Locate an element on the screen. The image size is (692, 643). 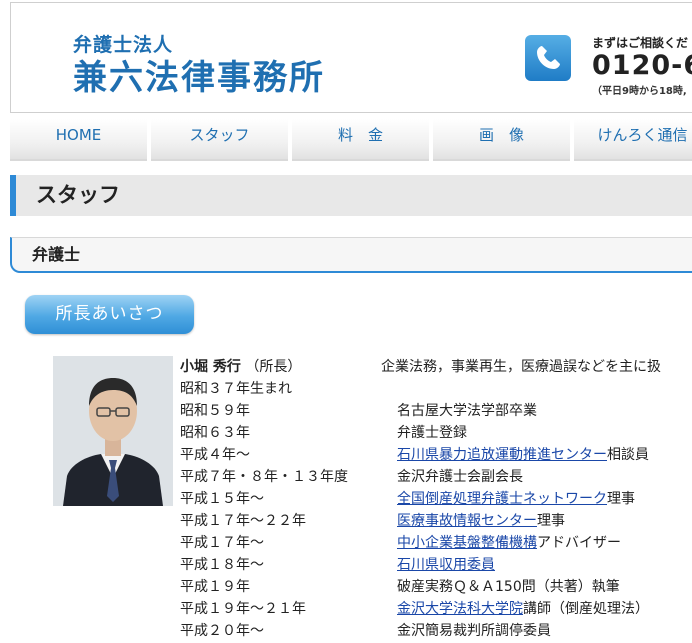
phone-number: 0120-6 is located at coordinates (642, 65).